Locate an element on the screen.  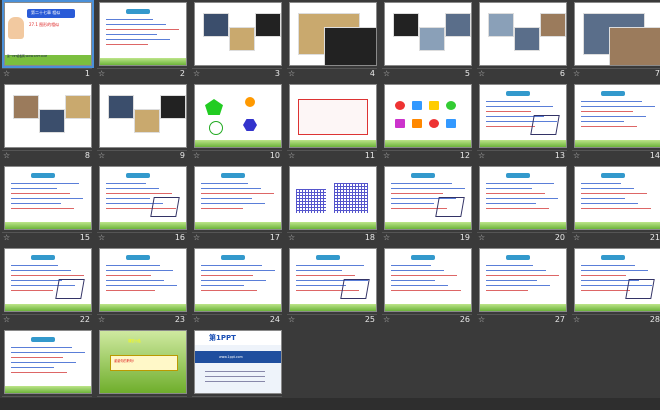
slide-cell: ☆ 12 is located at coordinates (427, 124).